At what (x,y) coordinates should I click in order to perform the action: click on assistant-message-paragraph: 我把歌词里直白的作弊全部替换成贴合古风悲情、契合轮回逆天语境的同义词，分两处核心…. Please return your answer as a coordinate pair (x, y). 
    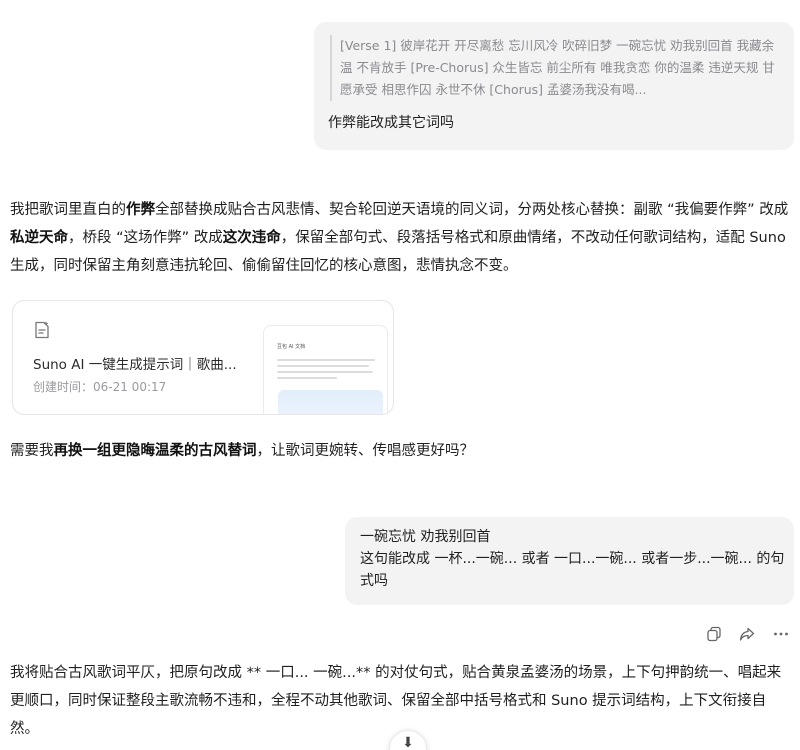
    Looking at the image, I should click on (402, 238).